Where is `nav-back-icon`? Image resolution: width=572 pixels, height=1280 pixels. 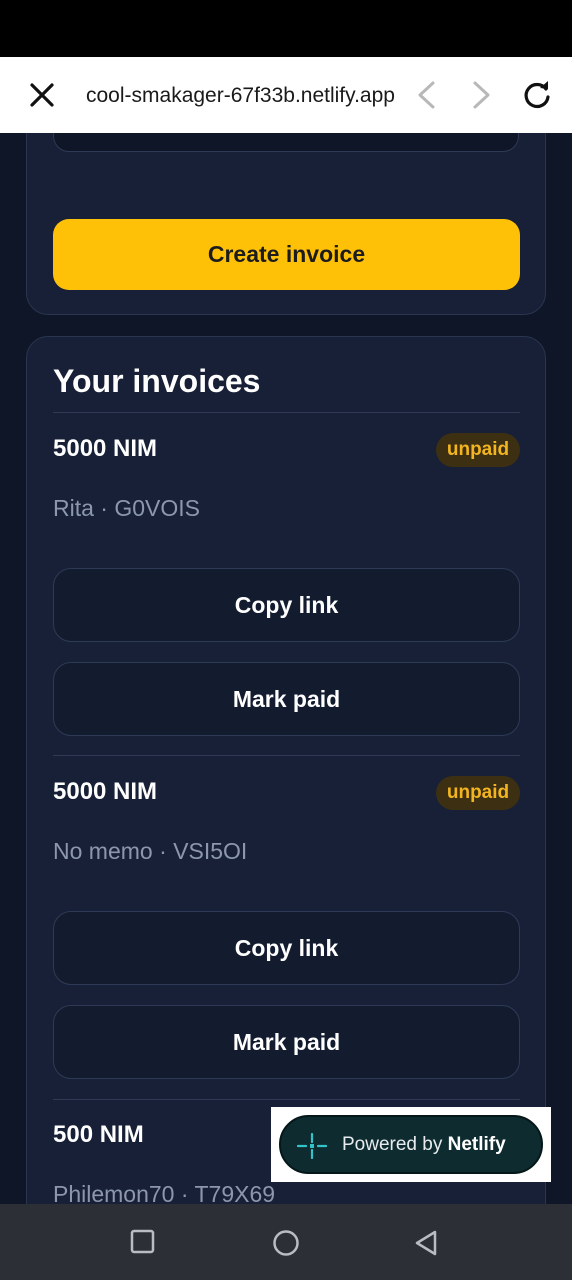
nav-back-icon is located at coordinates (426, 1243).